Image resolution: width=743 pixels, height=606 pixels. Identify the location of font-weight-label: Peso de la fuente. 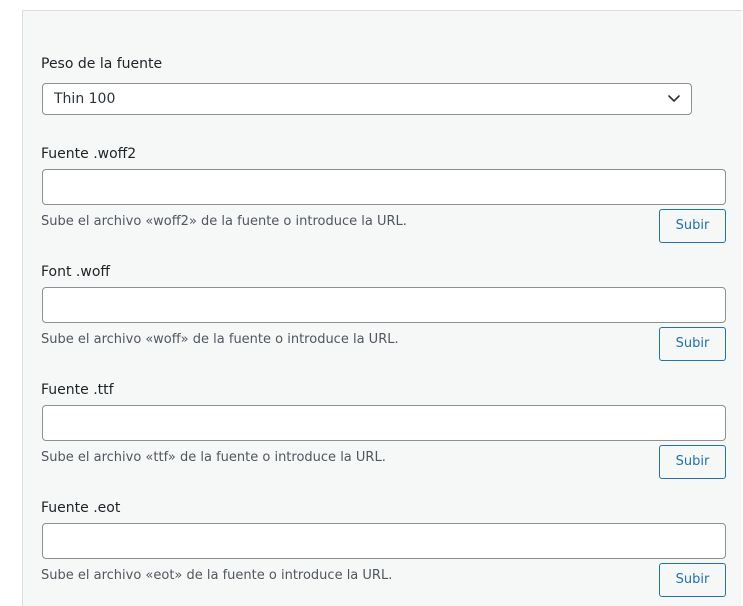
(102, 64).